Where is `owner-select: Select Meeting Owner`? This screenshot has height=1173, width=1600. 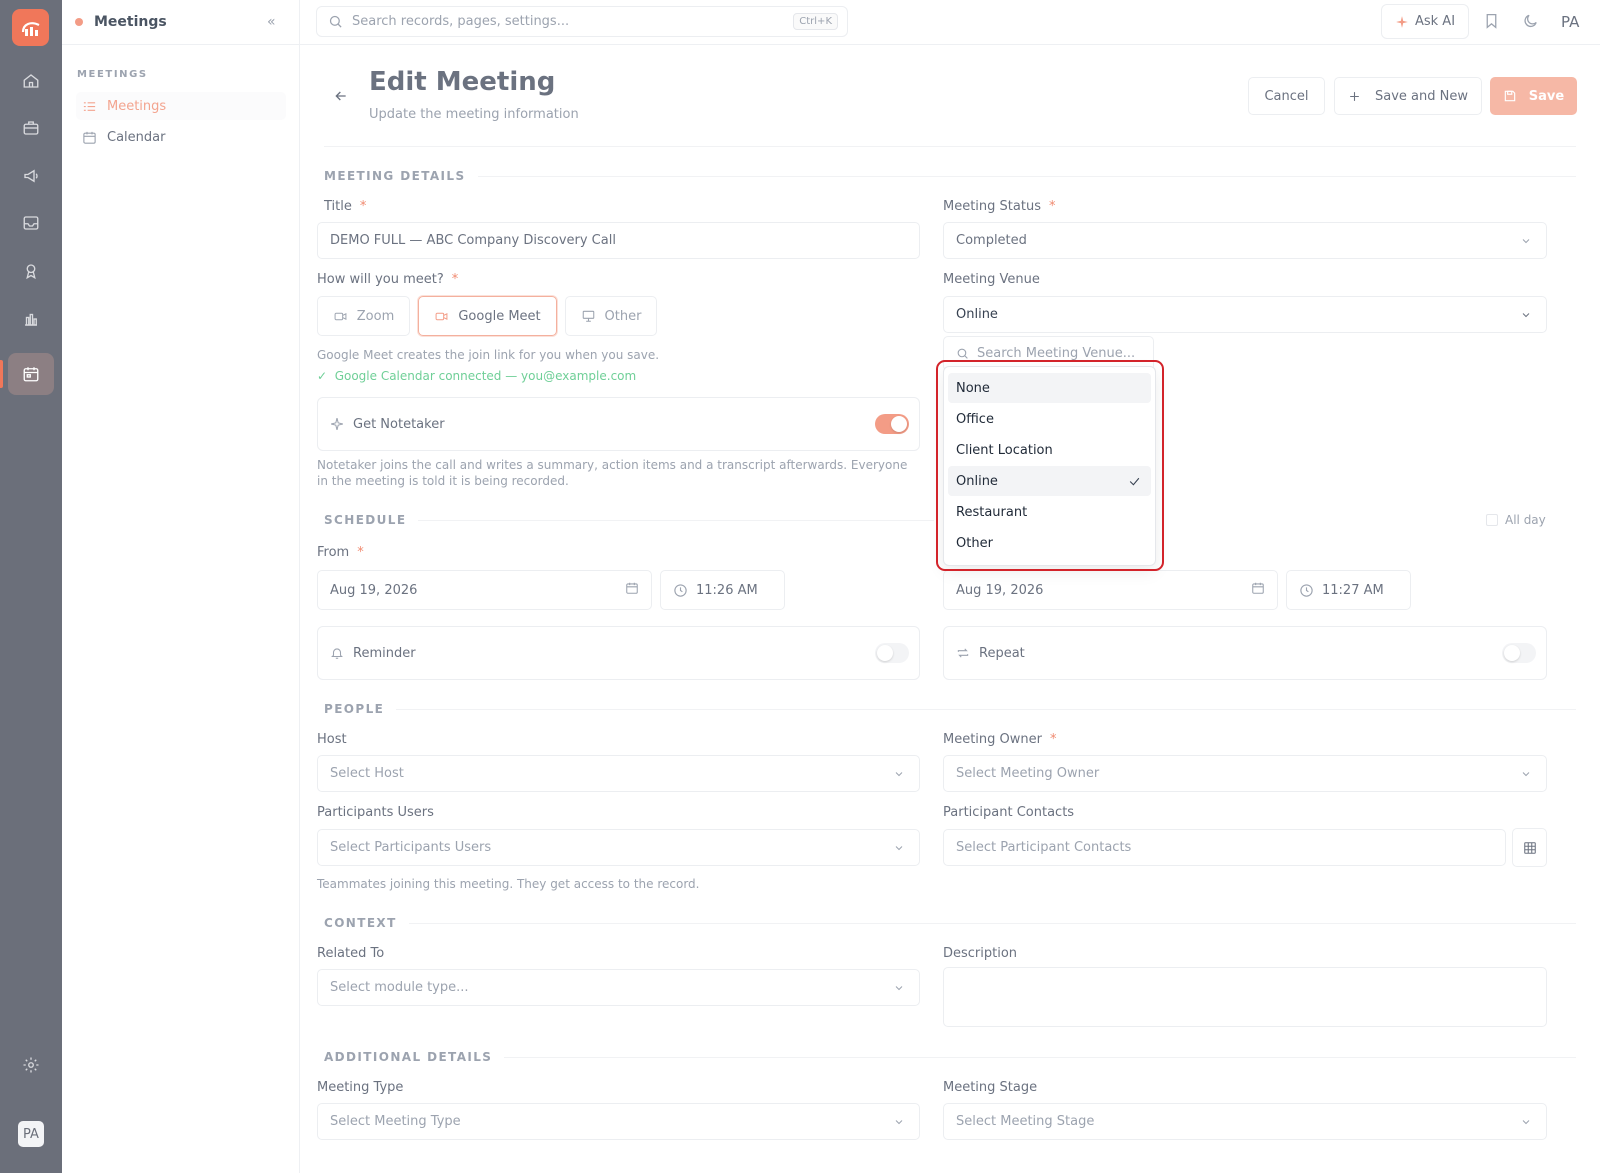 owner-select: Select Meeting Owner is located at coordinates (1245, 773).